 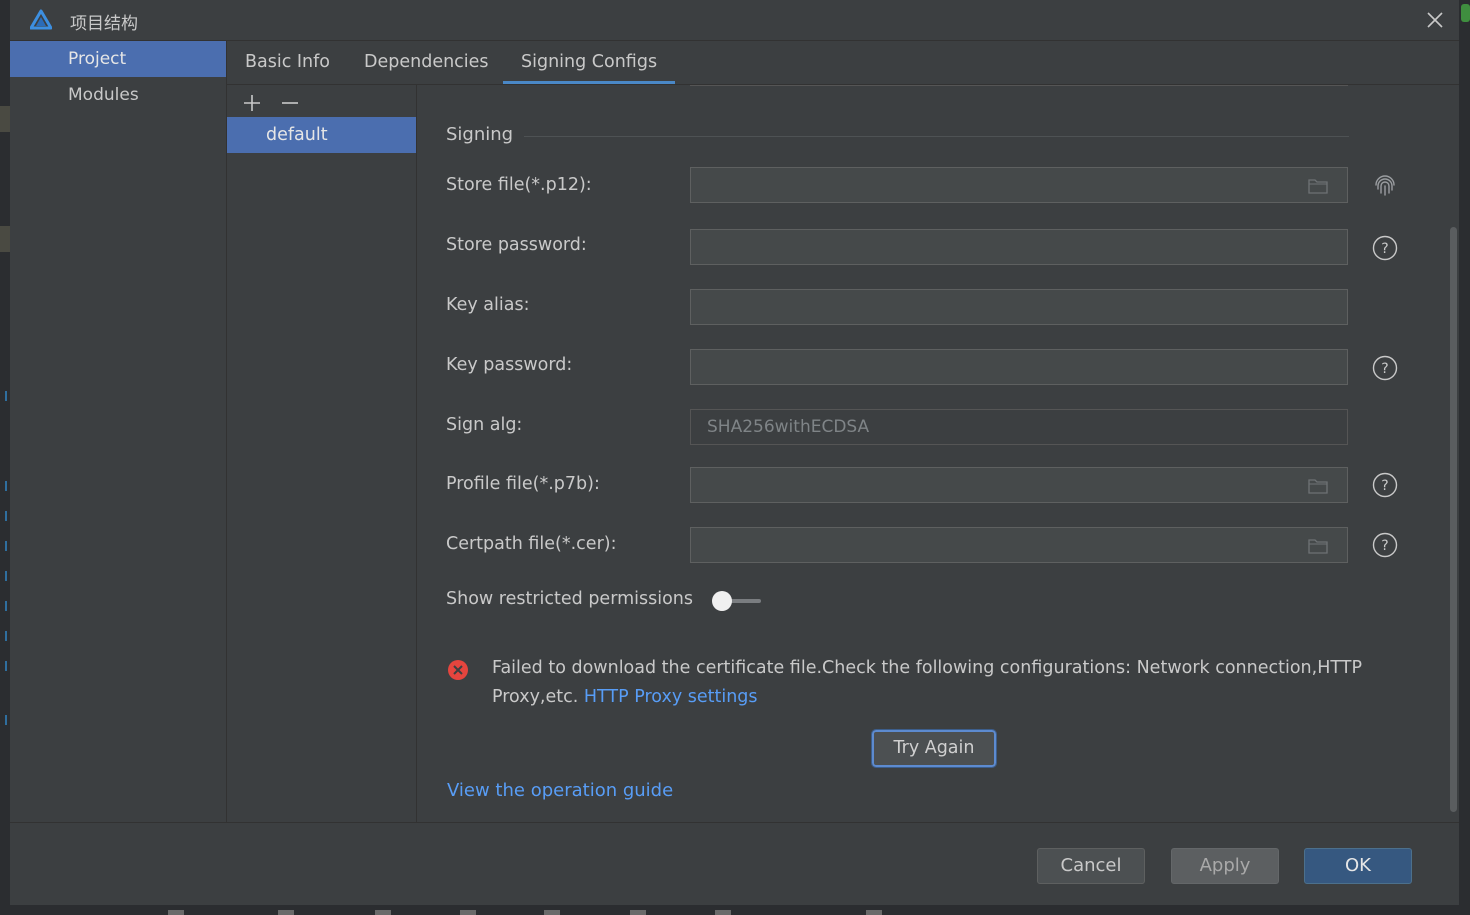 What do you see at coordinates (936, 136) in the screenshot?
I see `section-divider` at bounding box center [936, 136].